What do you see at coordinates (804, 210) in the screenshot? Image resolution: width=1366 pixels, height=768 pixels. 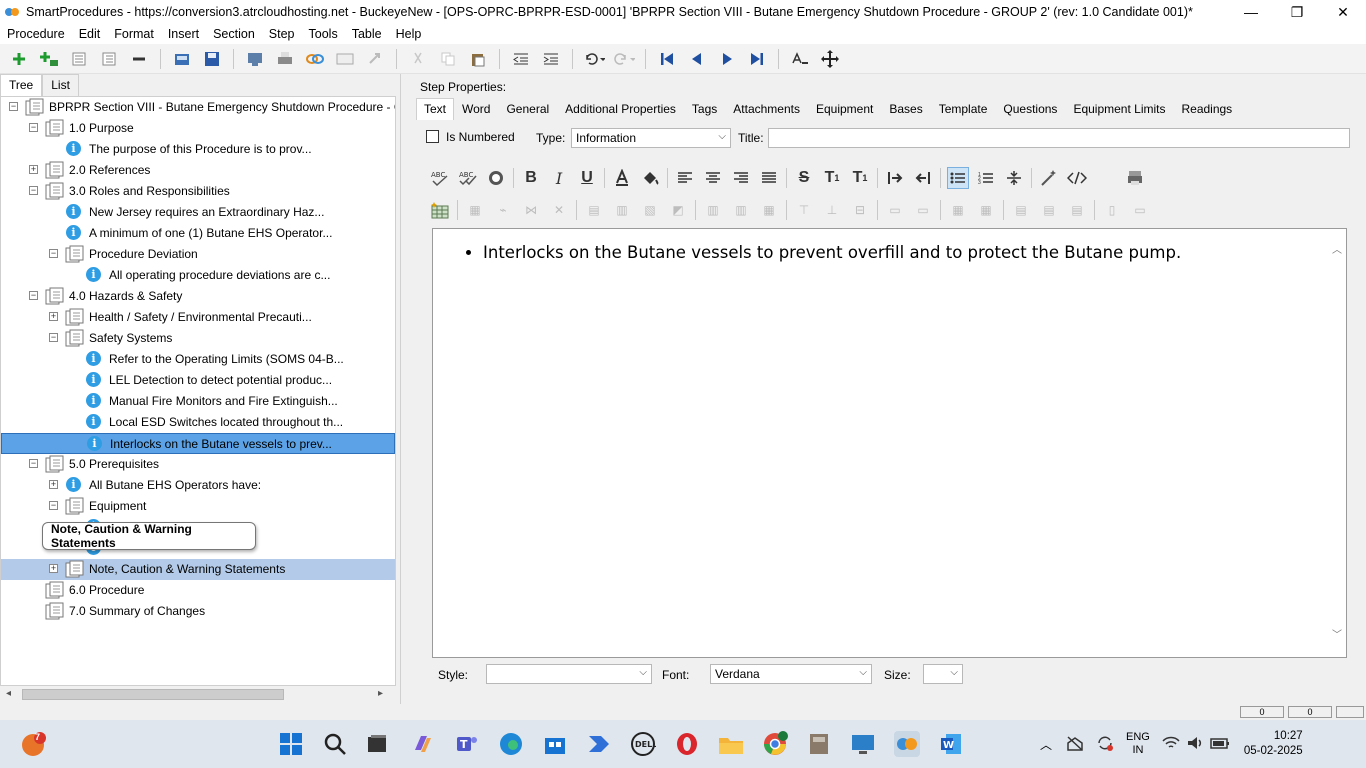 I see `insert-row-above-icon: ⊤` at bounding box center [804, 210].